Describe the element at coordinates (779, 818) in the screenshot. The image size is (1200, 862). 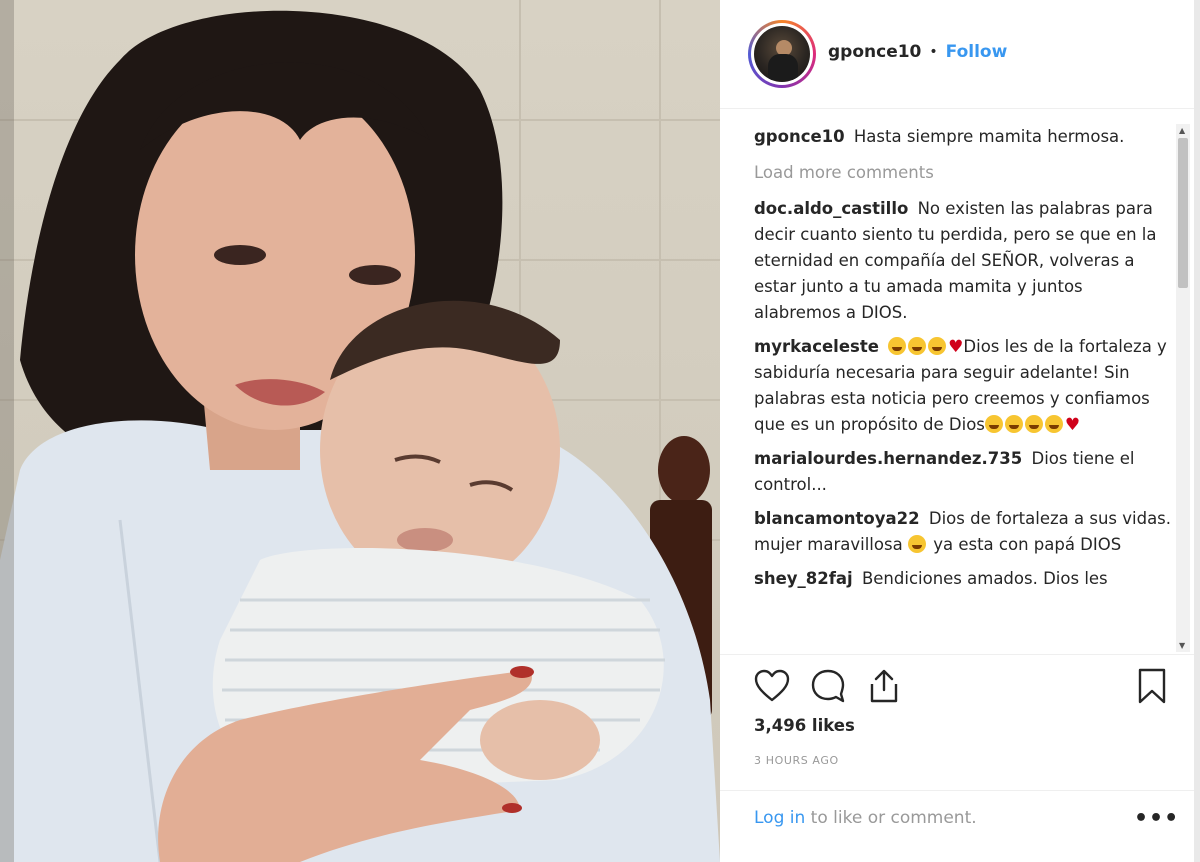
I see `login-link: Log in` at that location.